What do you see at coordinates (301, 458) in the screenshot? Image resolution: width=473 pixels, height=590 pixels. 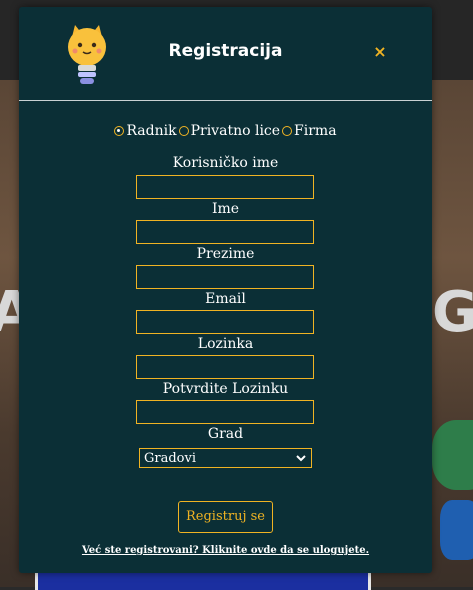 I see `chevron-down-icon` at bounding box center [301, 458].